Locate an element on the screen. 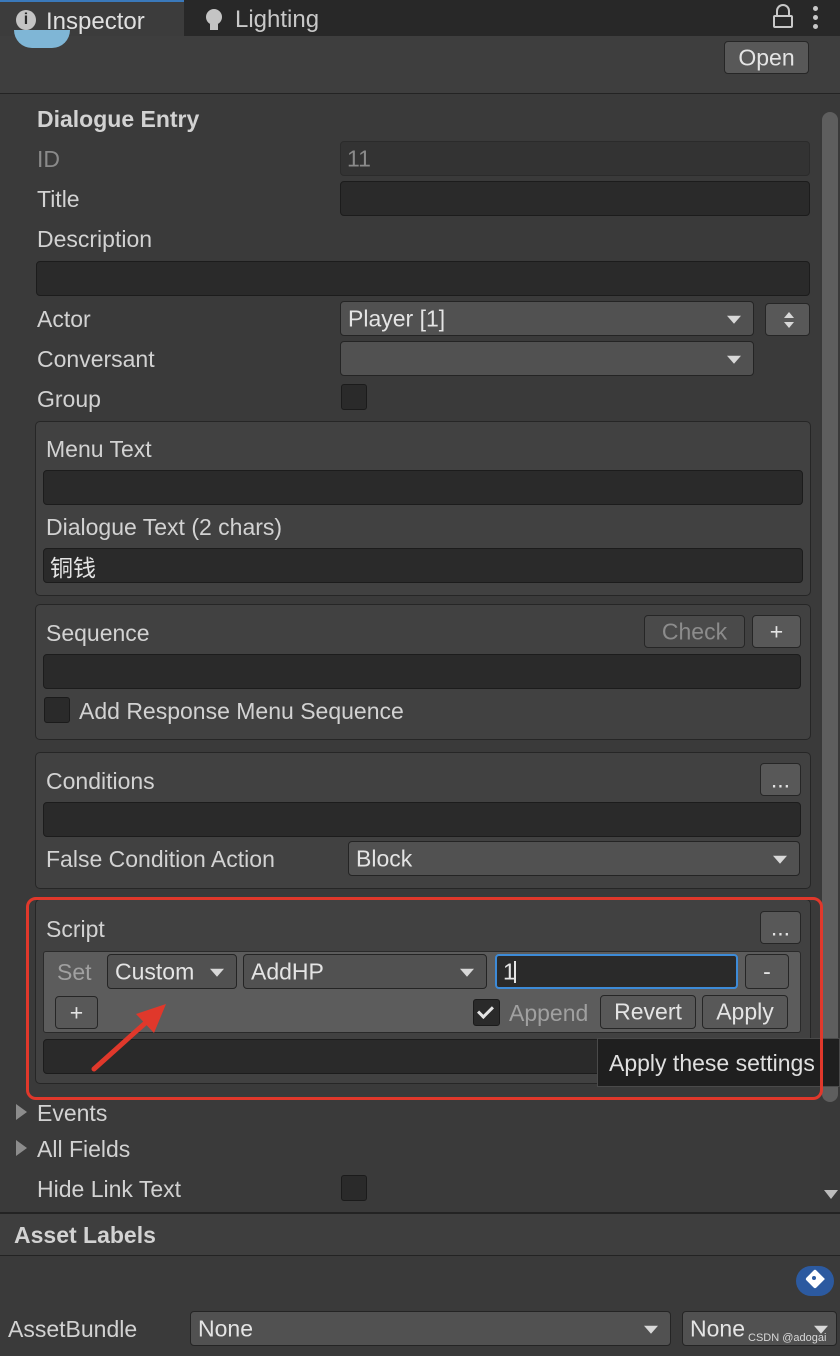 This screenshot has width=840, height=1356. tab-lighting: Lighting is located at coordinates (266, 18).